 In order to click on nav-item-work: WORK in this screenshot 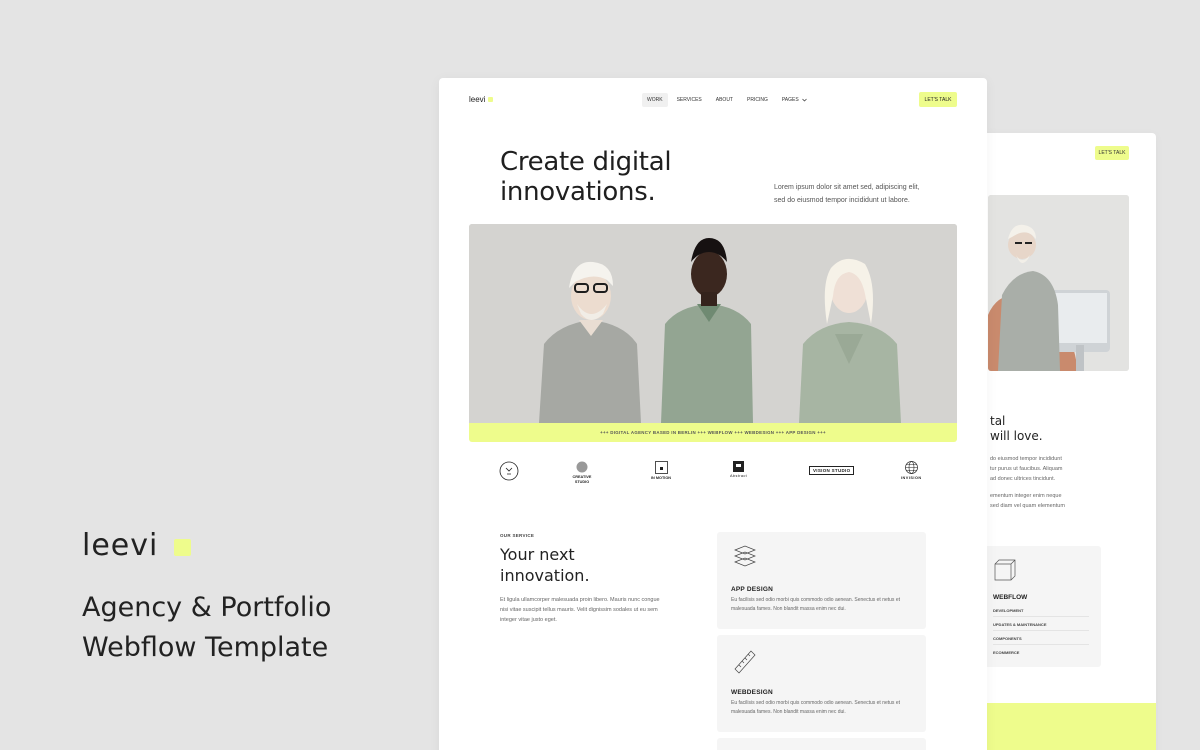, I will do `click(655, 100)`.